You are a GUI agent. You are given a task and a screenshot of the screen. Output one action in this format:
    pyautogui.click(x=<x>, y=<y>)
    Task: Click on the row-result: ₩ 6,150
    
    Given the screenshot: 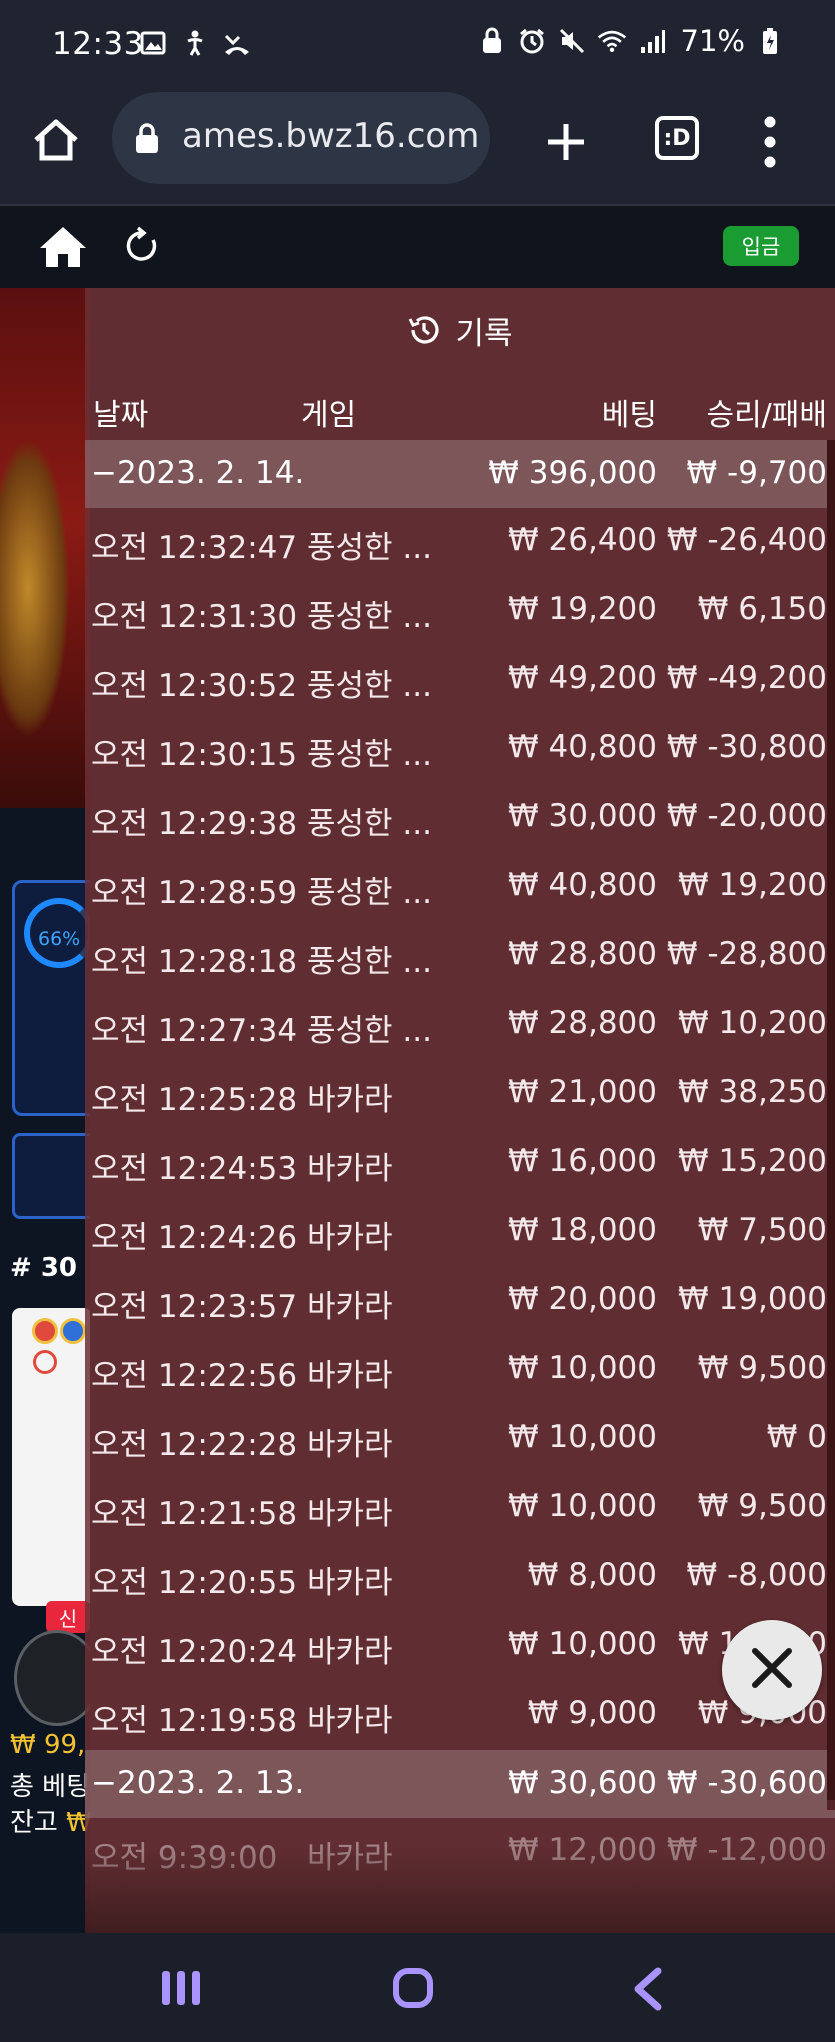 What is the action you would take?
    pyautogui.click(x=762, y=609)
    